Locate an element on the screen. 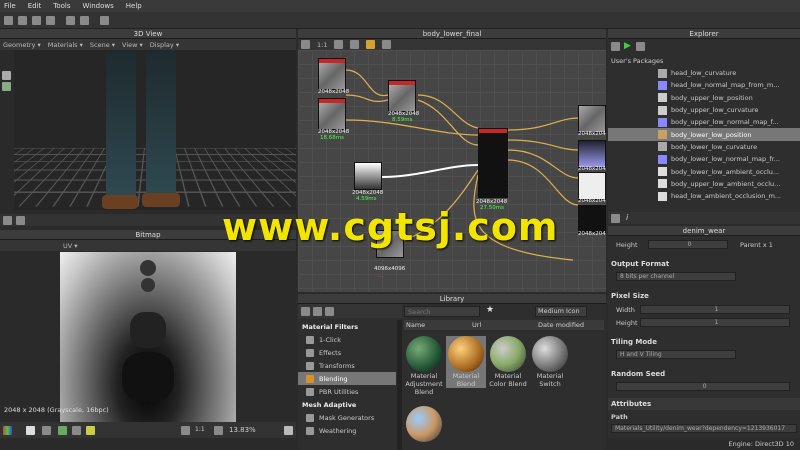 This screenshot has width=800, height=450. material-switch: Material Switch is located at coordinates (550, 362).